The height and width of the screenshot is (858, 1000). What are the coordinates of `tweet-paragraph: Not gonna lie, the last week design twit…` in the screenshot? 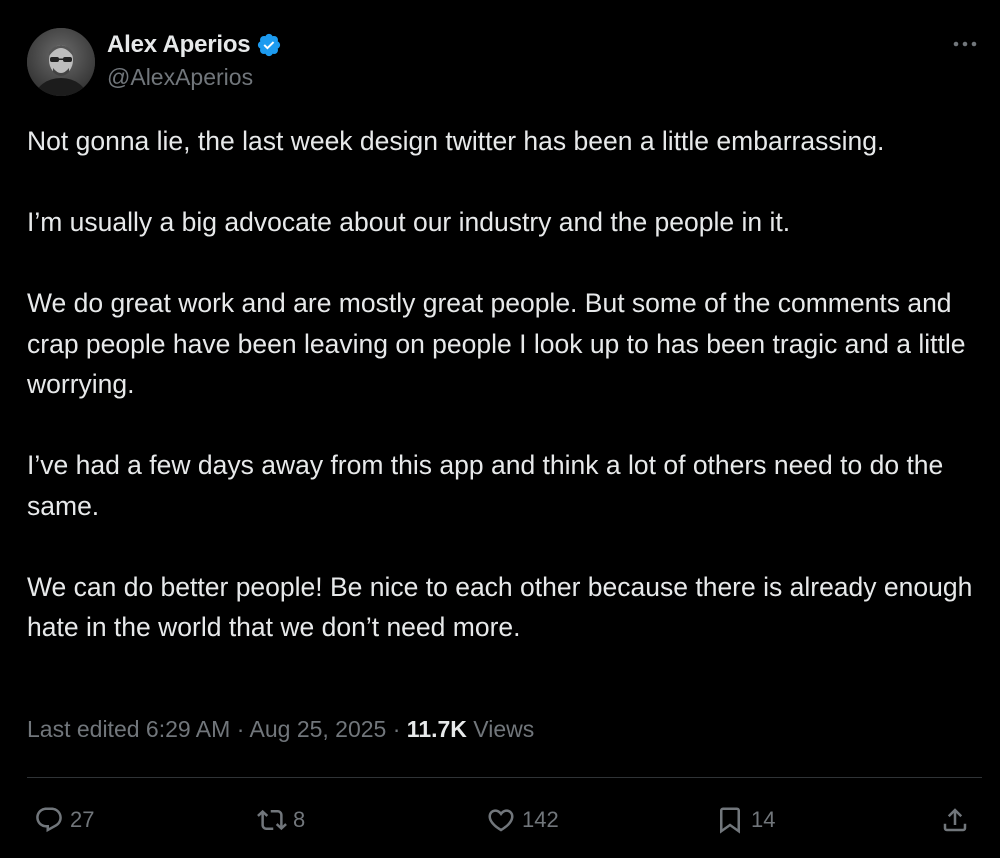 It's located at (456, 141).